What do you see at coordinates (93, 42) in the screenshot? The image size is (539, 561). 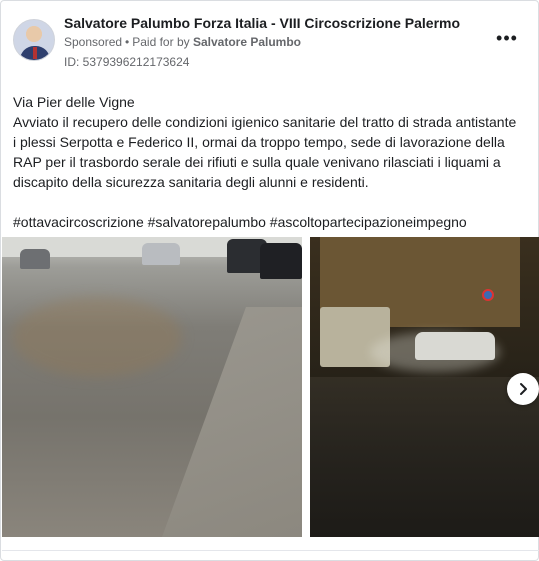 I see `sponsored-label: Sponsored` at bounding box center [93, 42].